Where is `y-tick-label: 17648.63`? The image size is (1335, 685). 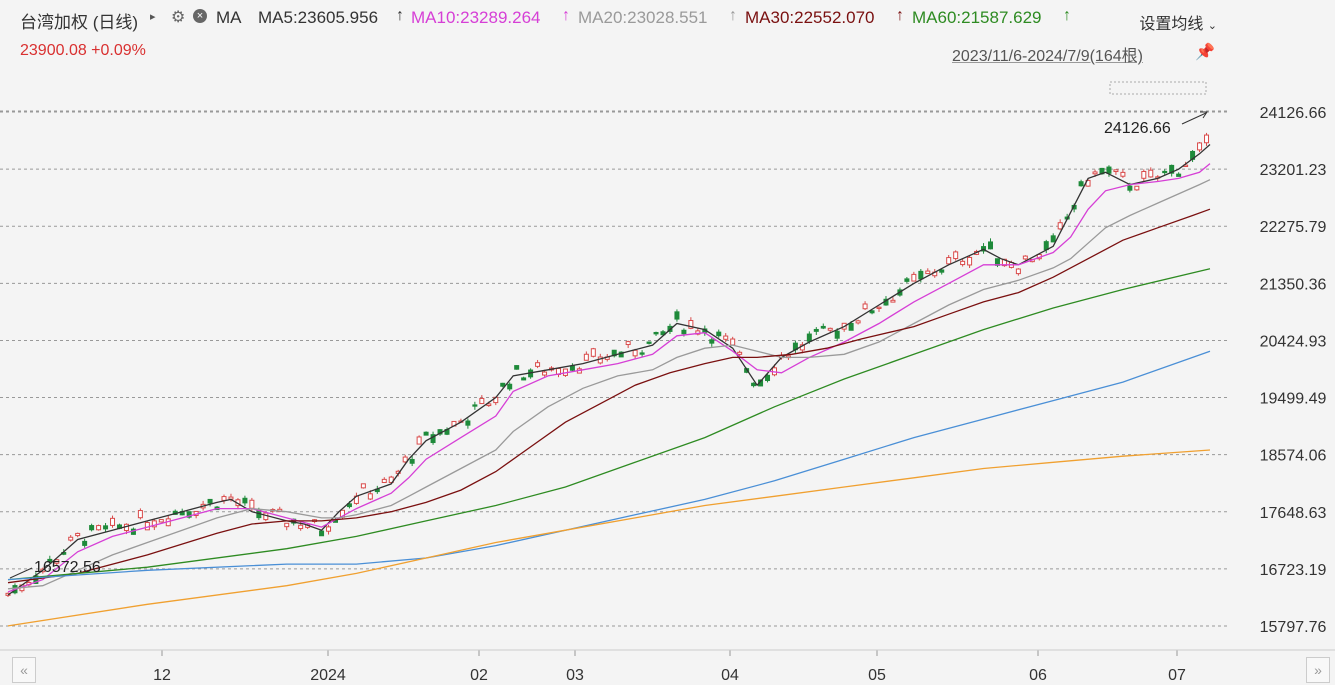
y-tick-label: 17648.63 is located at coordinates (1293, 513).